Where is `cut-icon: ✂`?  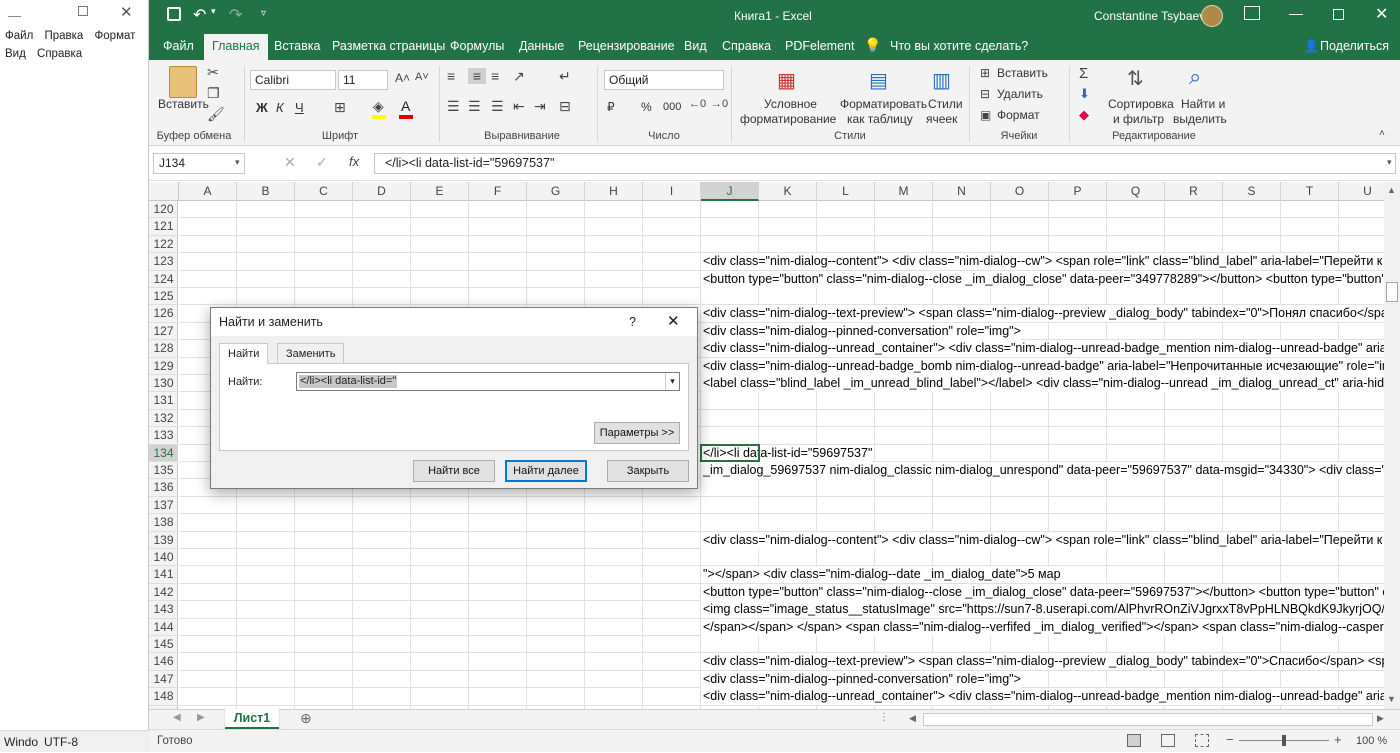
cut-icon: ✂ is located at coordinates (213, 72).